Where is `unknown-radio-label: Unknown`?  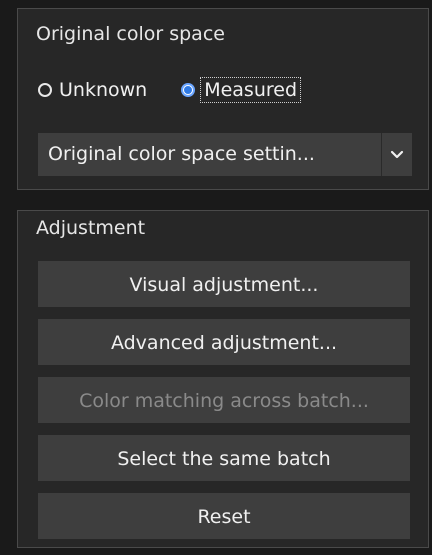
unknown-radio-label: Unknown is located at coordinates (103, 90).